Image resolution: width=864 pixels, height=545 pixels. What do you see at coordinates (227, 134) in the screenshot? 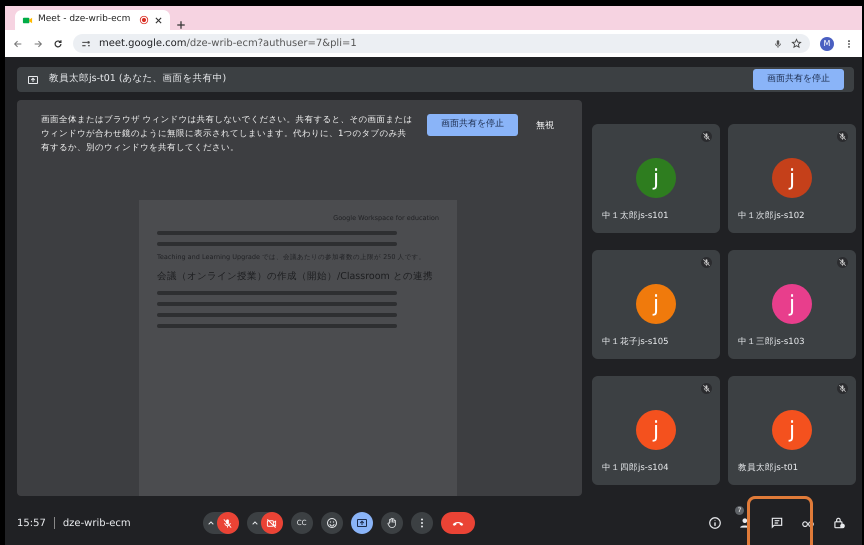
I see `warning-message: 画面全体またはブラウザ ウィンドウは共有しないでください。共有すると、その画面またはウィンドウが合わせ鏡のように無限に表示されてしまいます。代わりに、1つのタブのみ共有するか、別のウィンドウを共有してください。` at bounding box center [227, 134].